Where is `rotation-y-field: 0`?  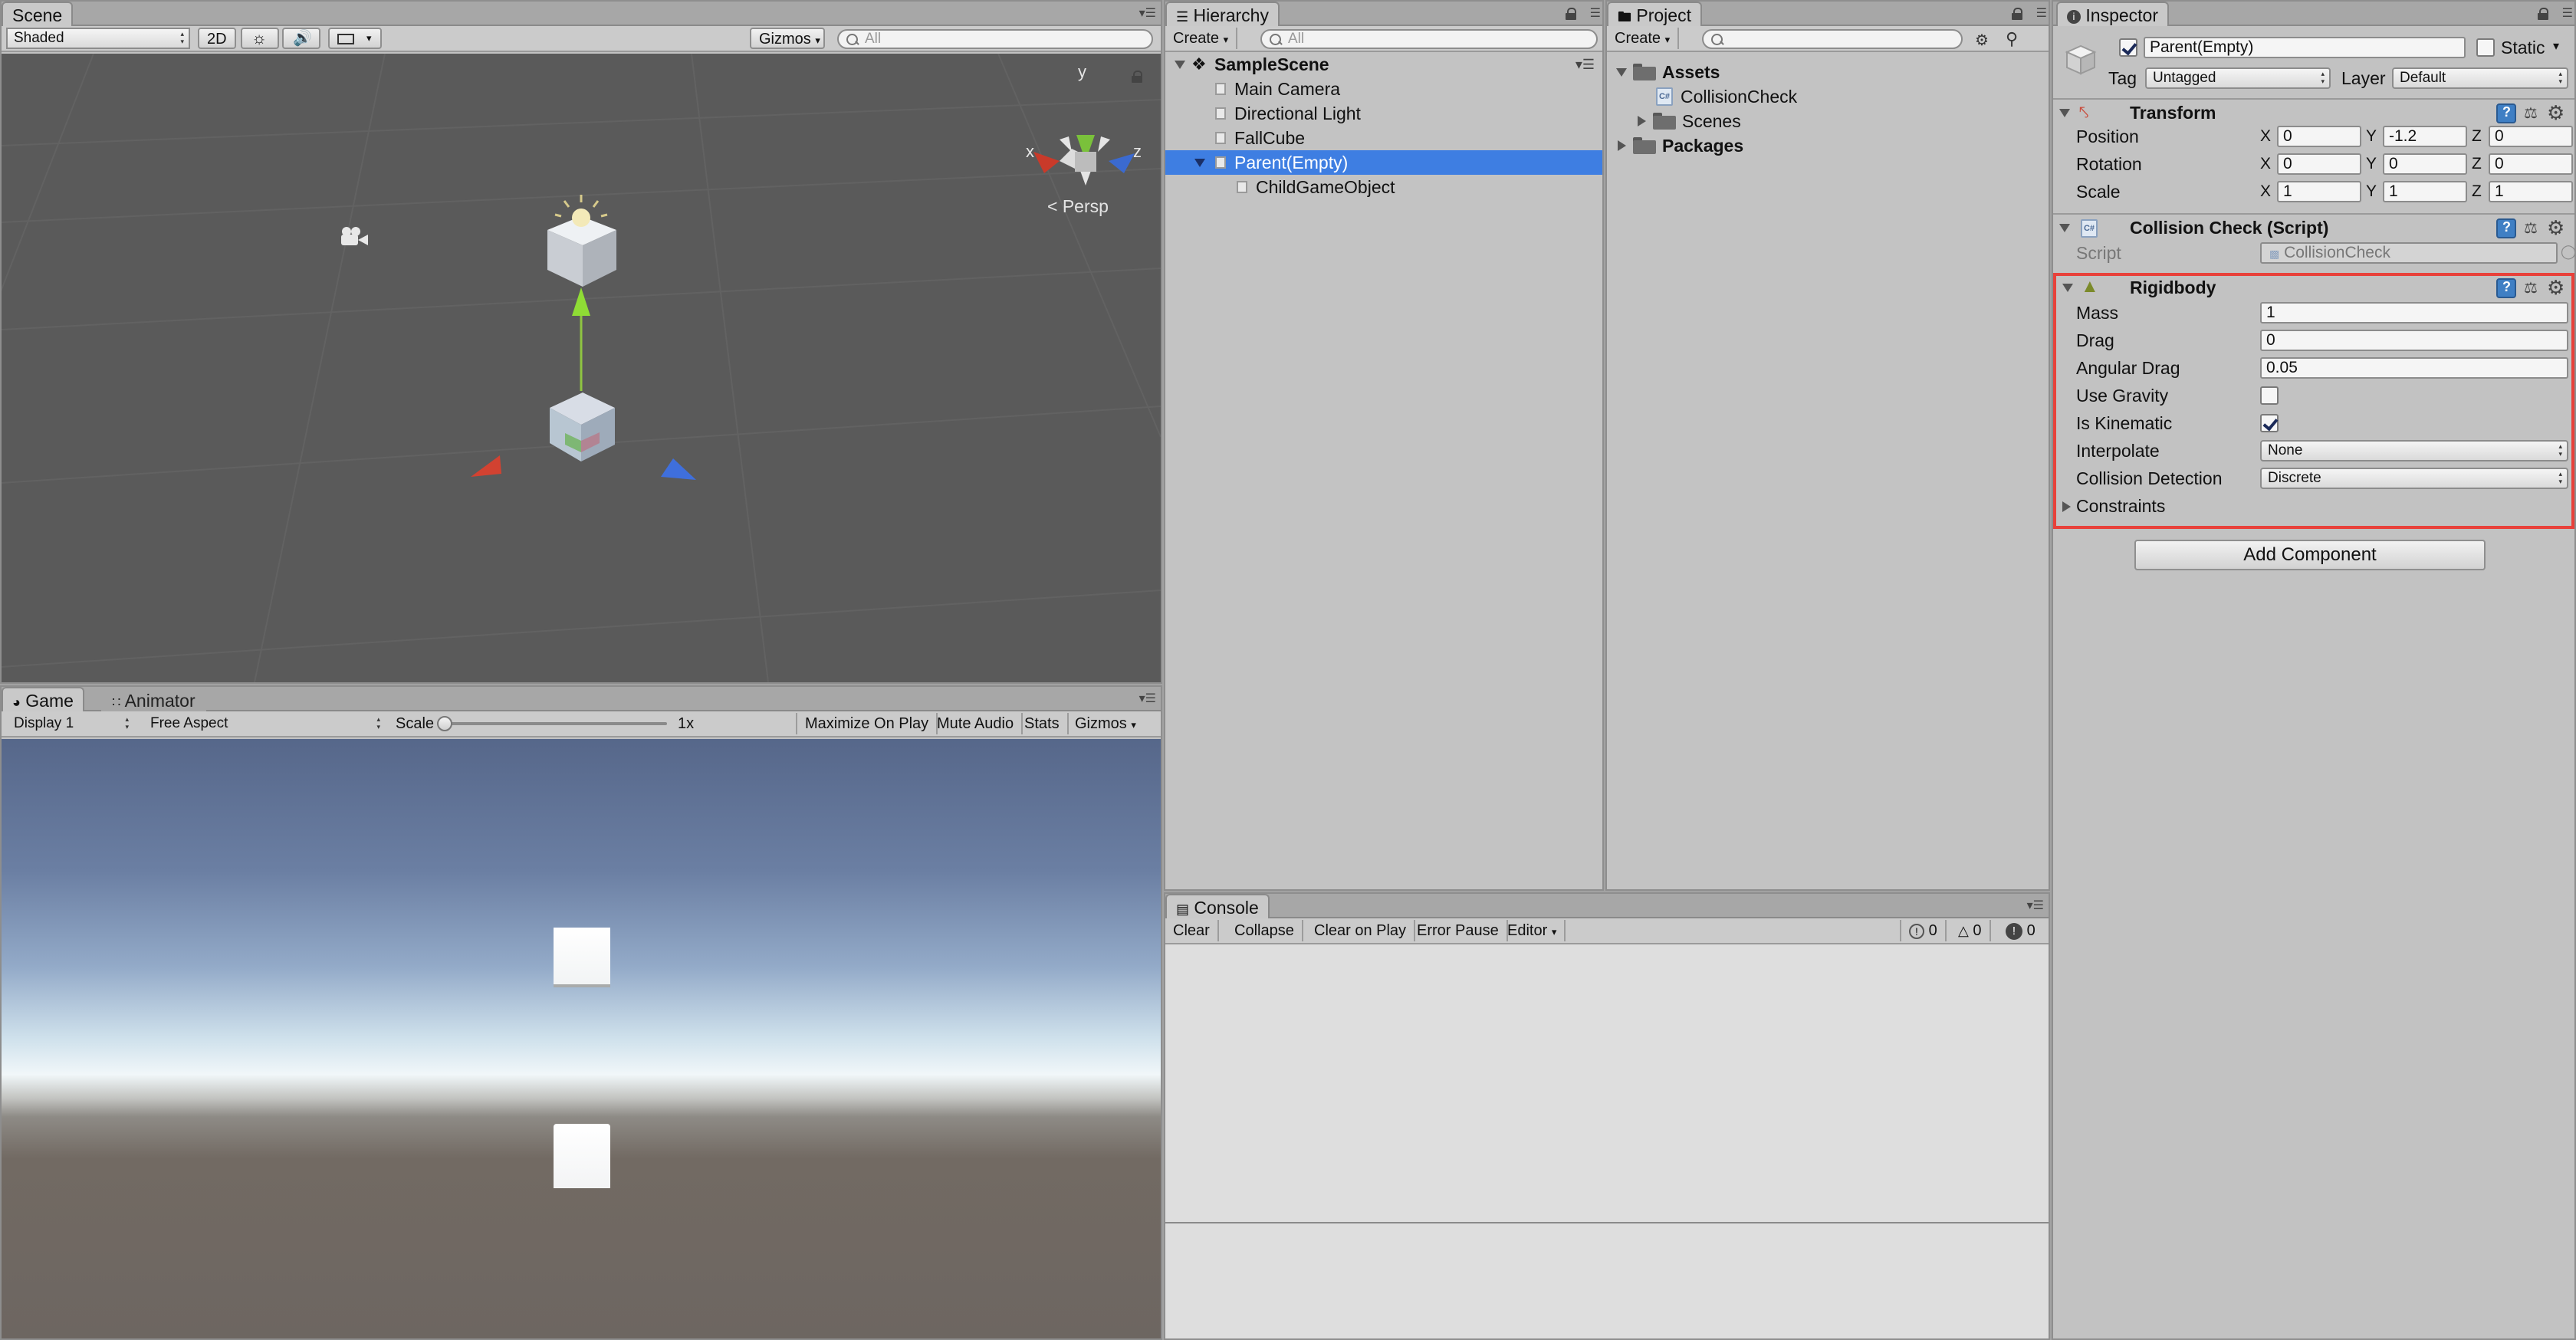 rotation-y-field: 0 is located at coordinates (2425, 164).